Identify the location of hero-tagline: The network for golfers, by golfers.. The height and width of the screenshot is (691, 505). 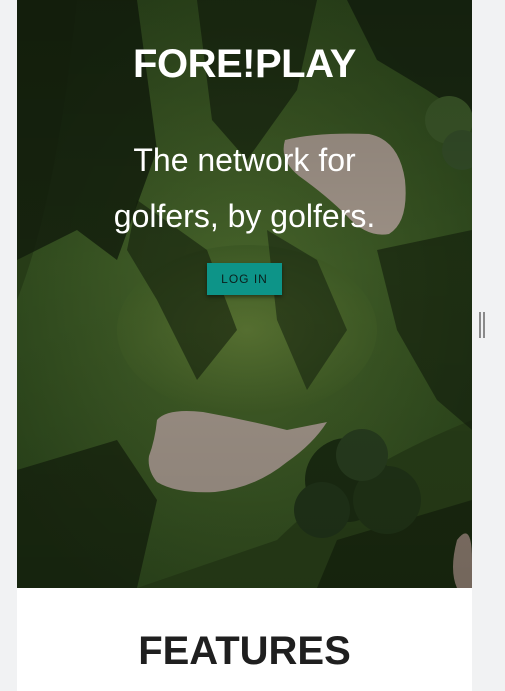
(244, 188).